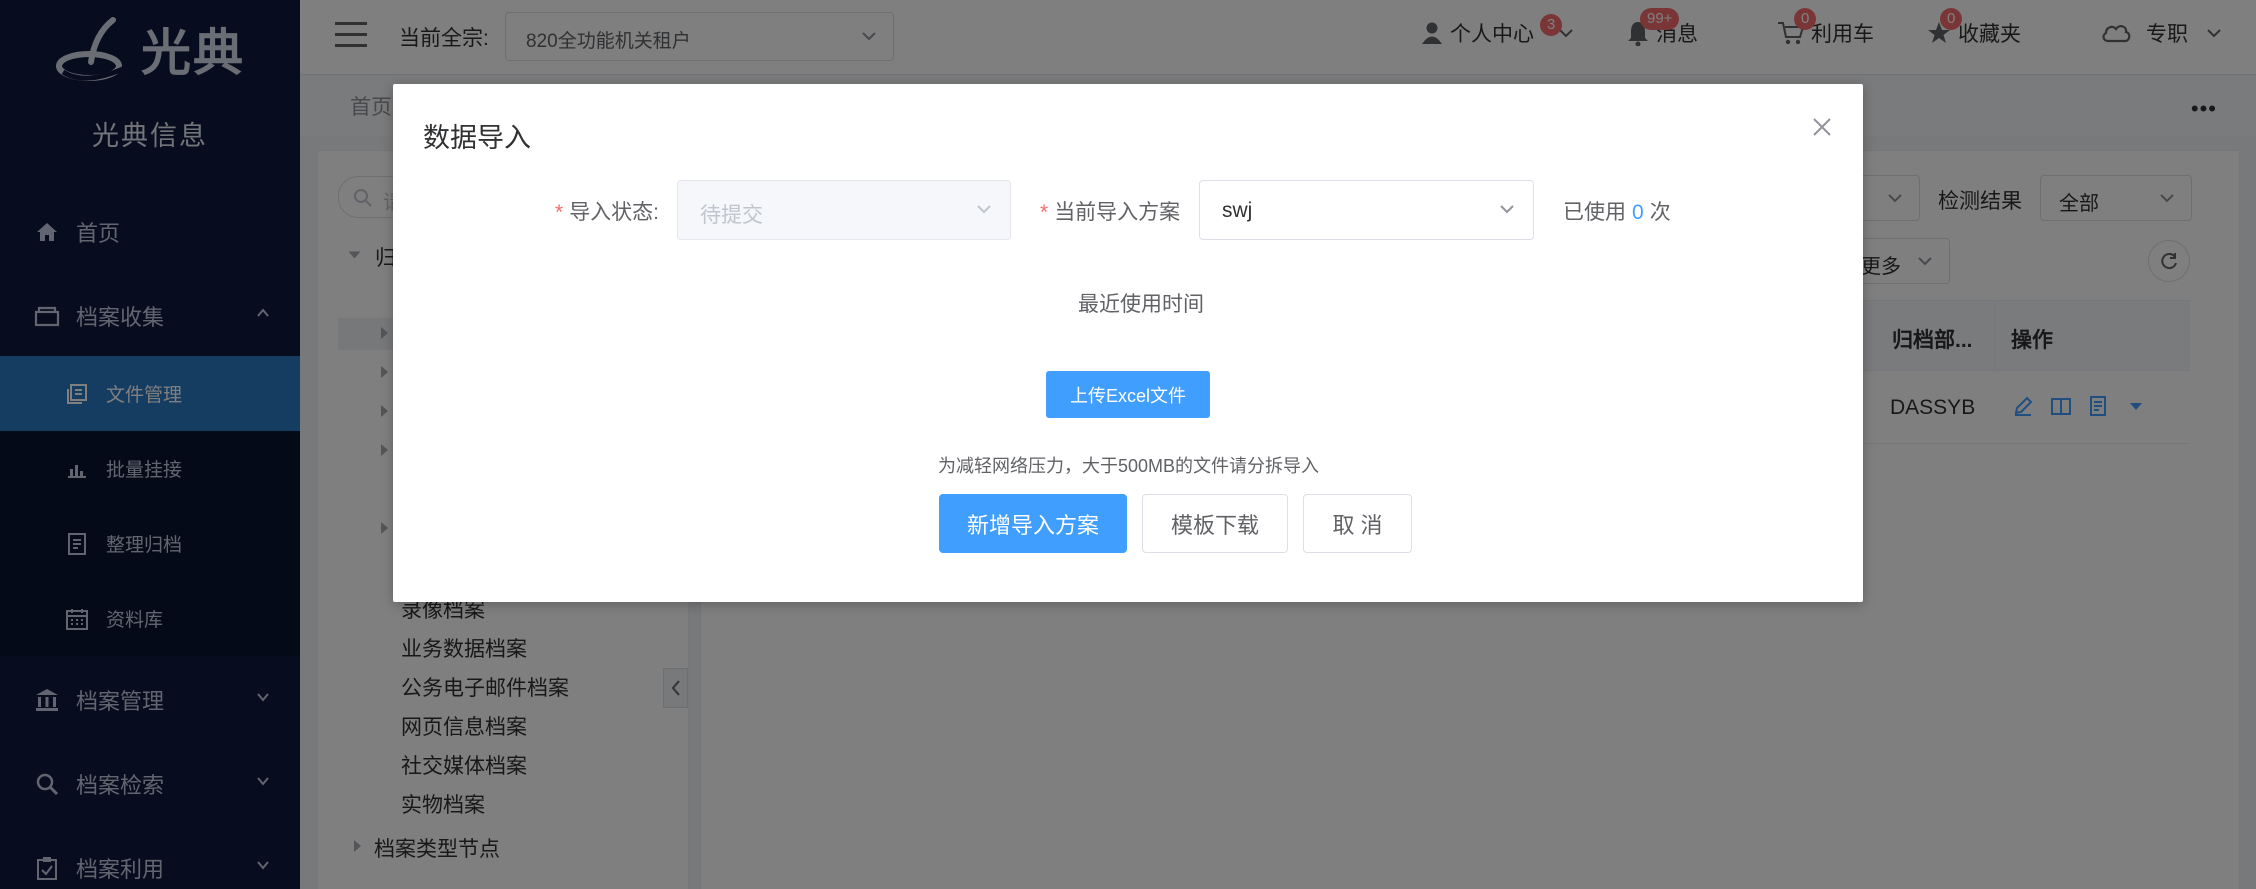  I want to click on usage-count-text: 已使用 0 次, so click(1617, 212).